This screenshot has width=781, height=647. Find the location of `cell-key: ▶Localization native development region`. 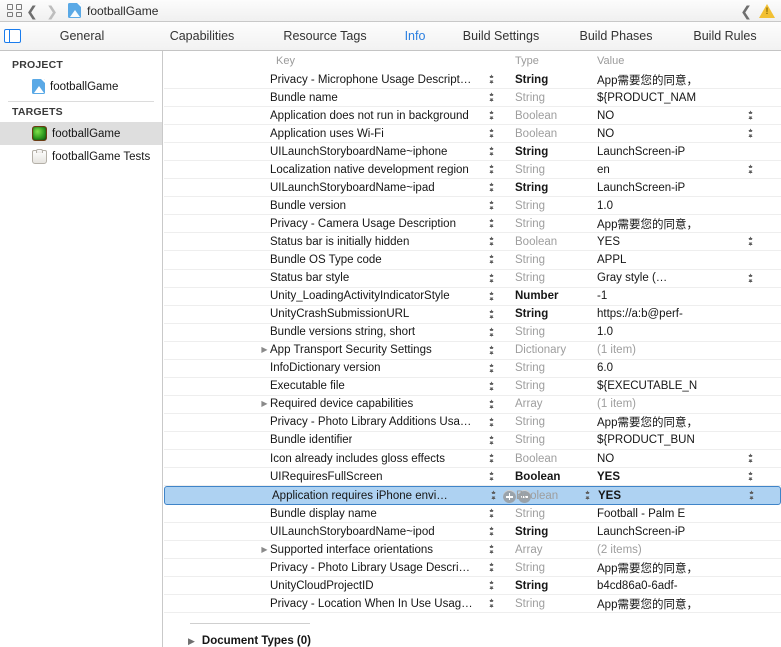

cell-key: ▶Localization native development region is located at coordinates (372, 169).